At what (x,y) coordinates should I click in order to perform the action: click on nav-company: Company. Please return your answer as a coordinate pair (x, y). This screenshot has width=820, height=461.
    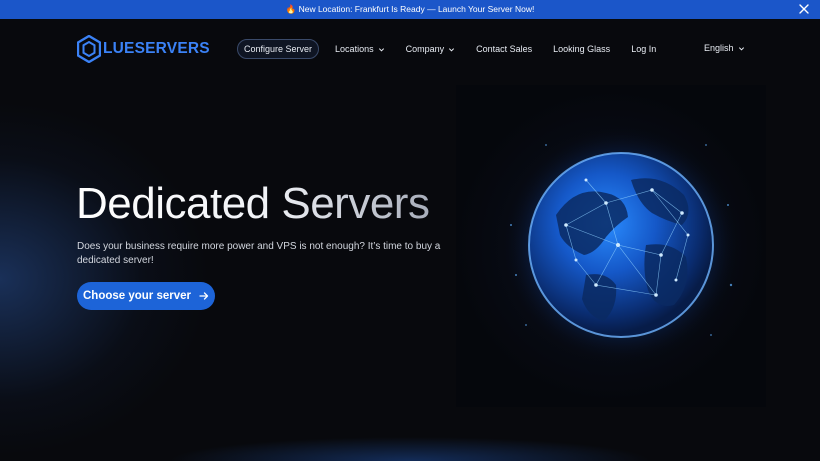
    Looking at the image, I should click on (431, 49).